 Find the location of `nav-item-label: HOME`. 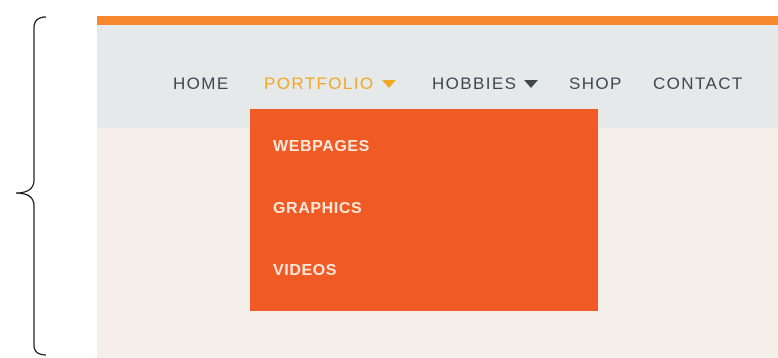

nav-item-label: HOME is located at coordinates (201, 83).